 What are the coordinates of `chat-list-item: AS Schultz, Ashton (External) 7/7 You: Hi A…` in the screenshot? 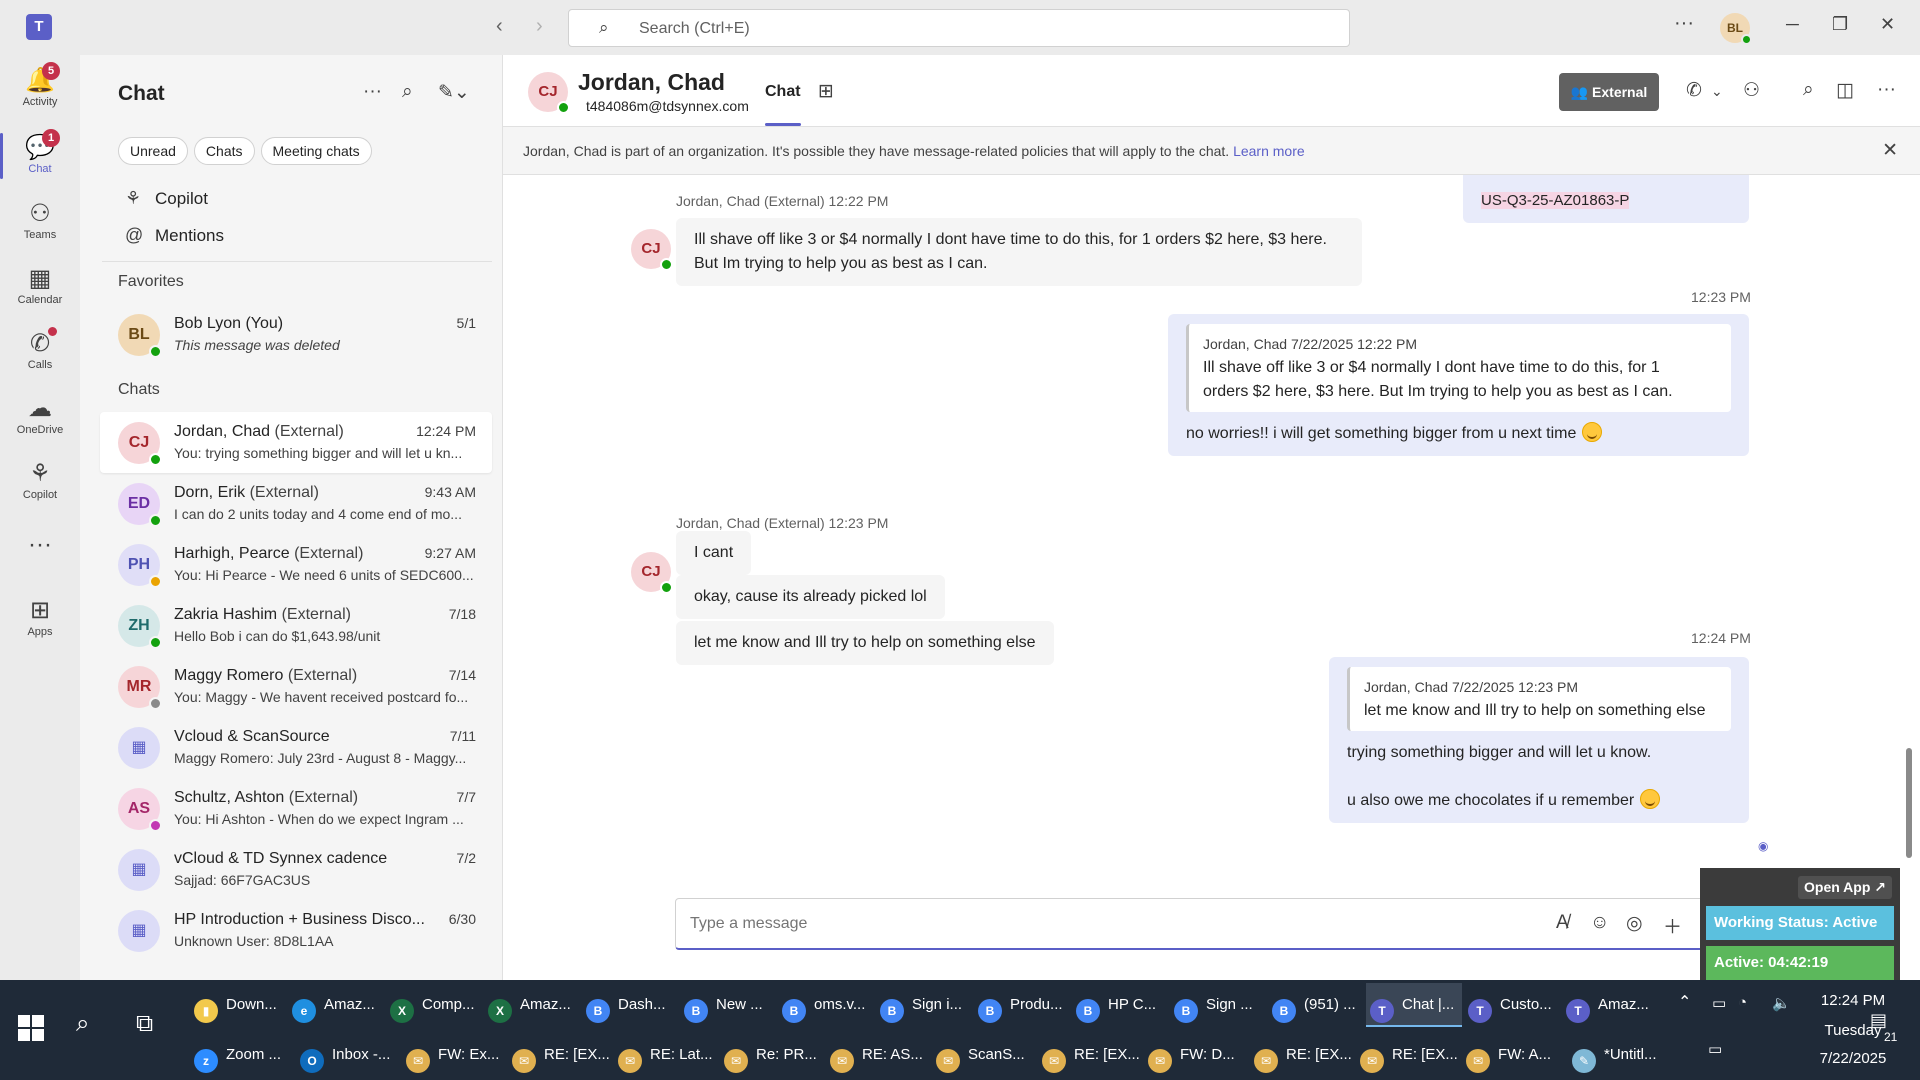 It's located at (296, 808).